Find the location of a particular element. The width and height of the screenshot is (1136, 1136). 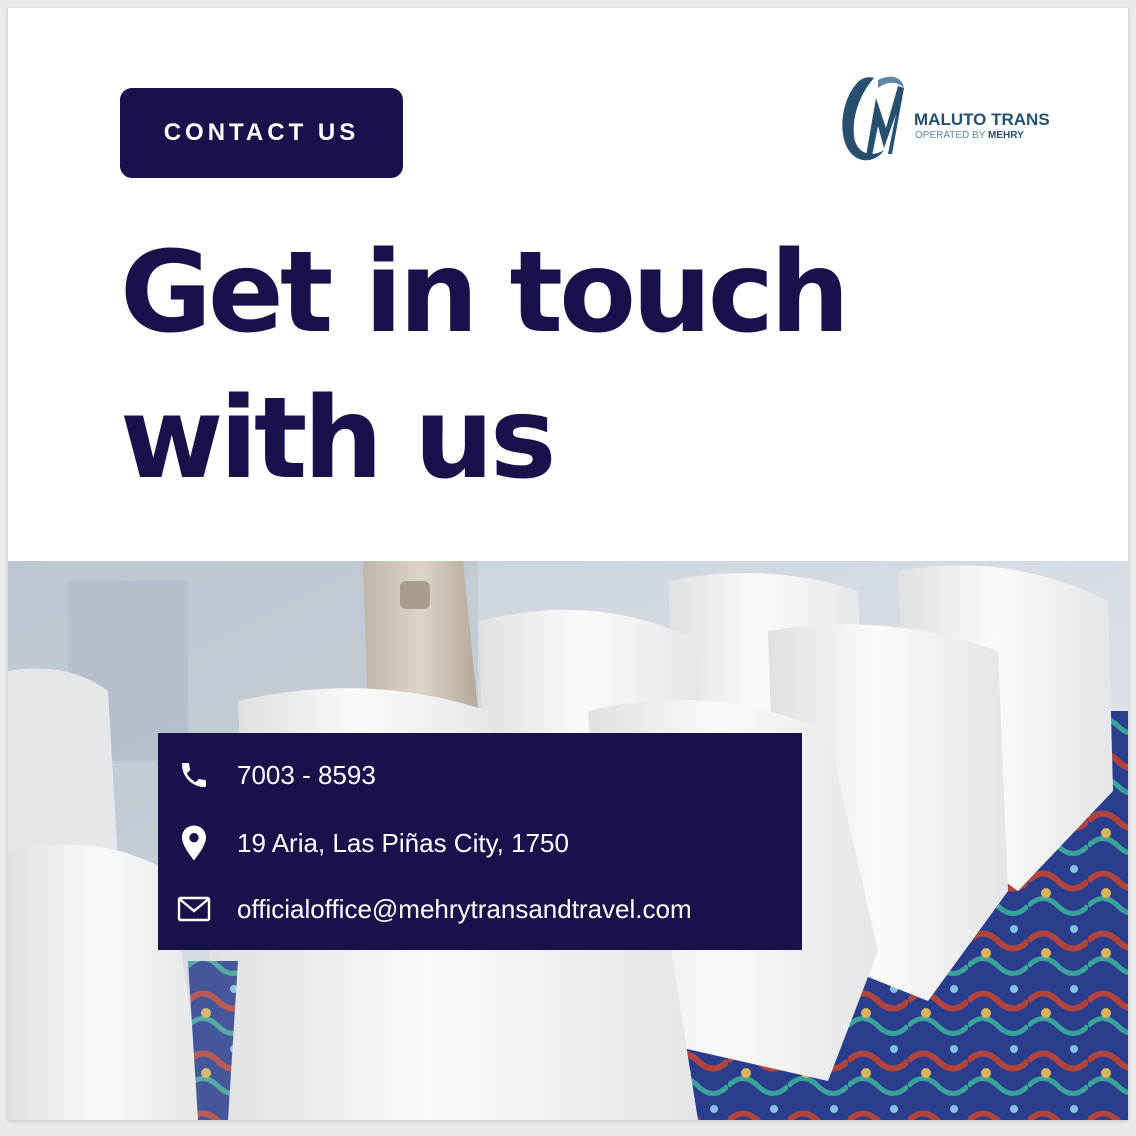

phone-row: 7003 - 8593 is located at coordinates (276, 775).